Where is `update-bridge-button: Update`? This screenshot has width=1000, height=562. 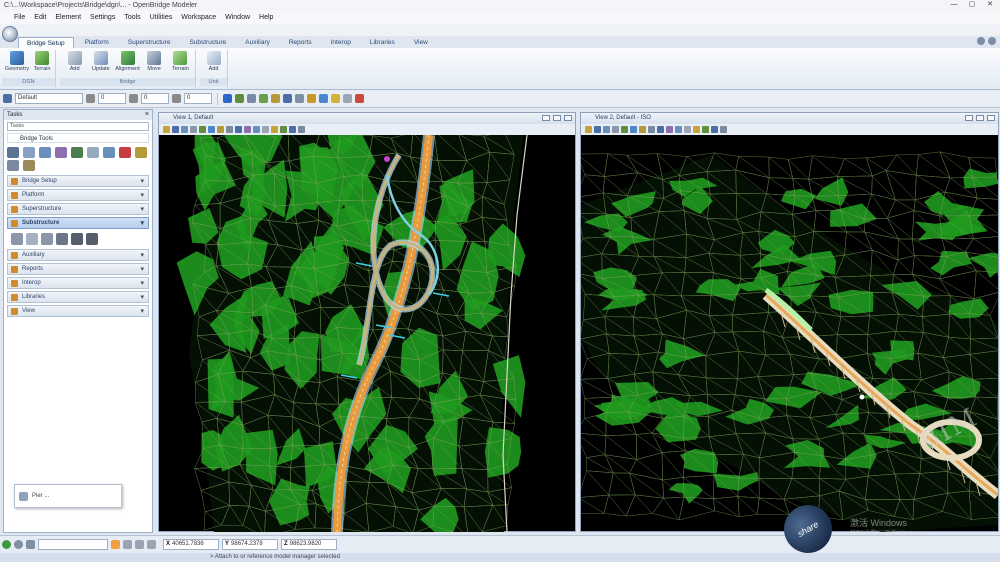
update-bridge-button: Update is located at coordinates (100, 64).